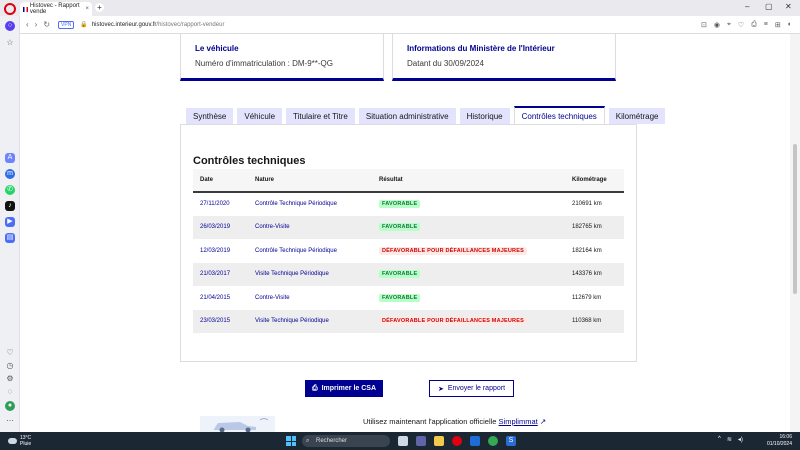  Describe the element at coordinates (769, 6) in the screenshot. I see `maximize-icon: ▢` at that location.